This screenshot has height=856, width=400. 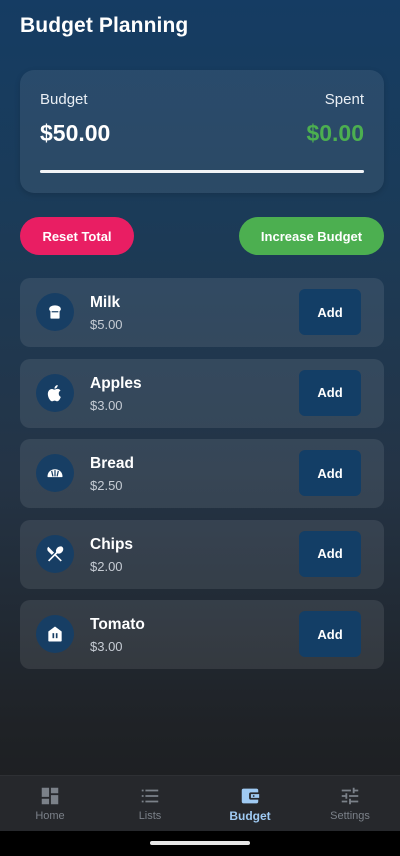 What do you see at coordinates (106, 485) in the screenshot?
I see `item-price: $2.50` at bounding box center [106, 485].